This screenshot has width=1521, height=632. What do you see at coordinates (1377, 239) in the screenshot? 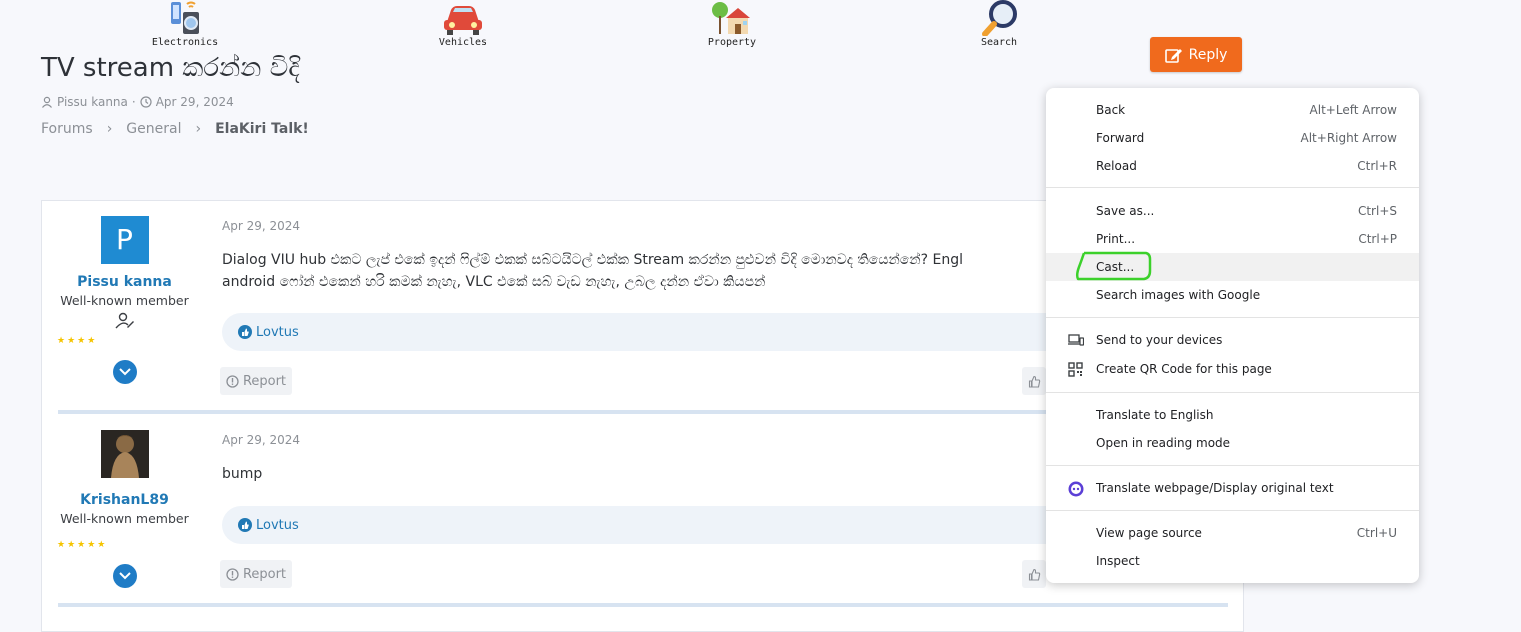
I see `menu-item-shortcut: Ctrl+P` at bounding box center [1377, 239].